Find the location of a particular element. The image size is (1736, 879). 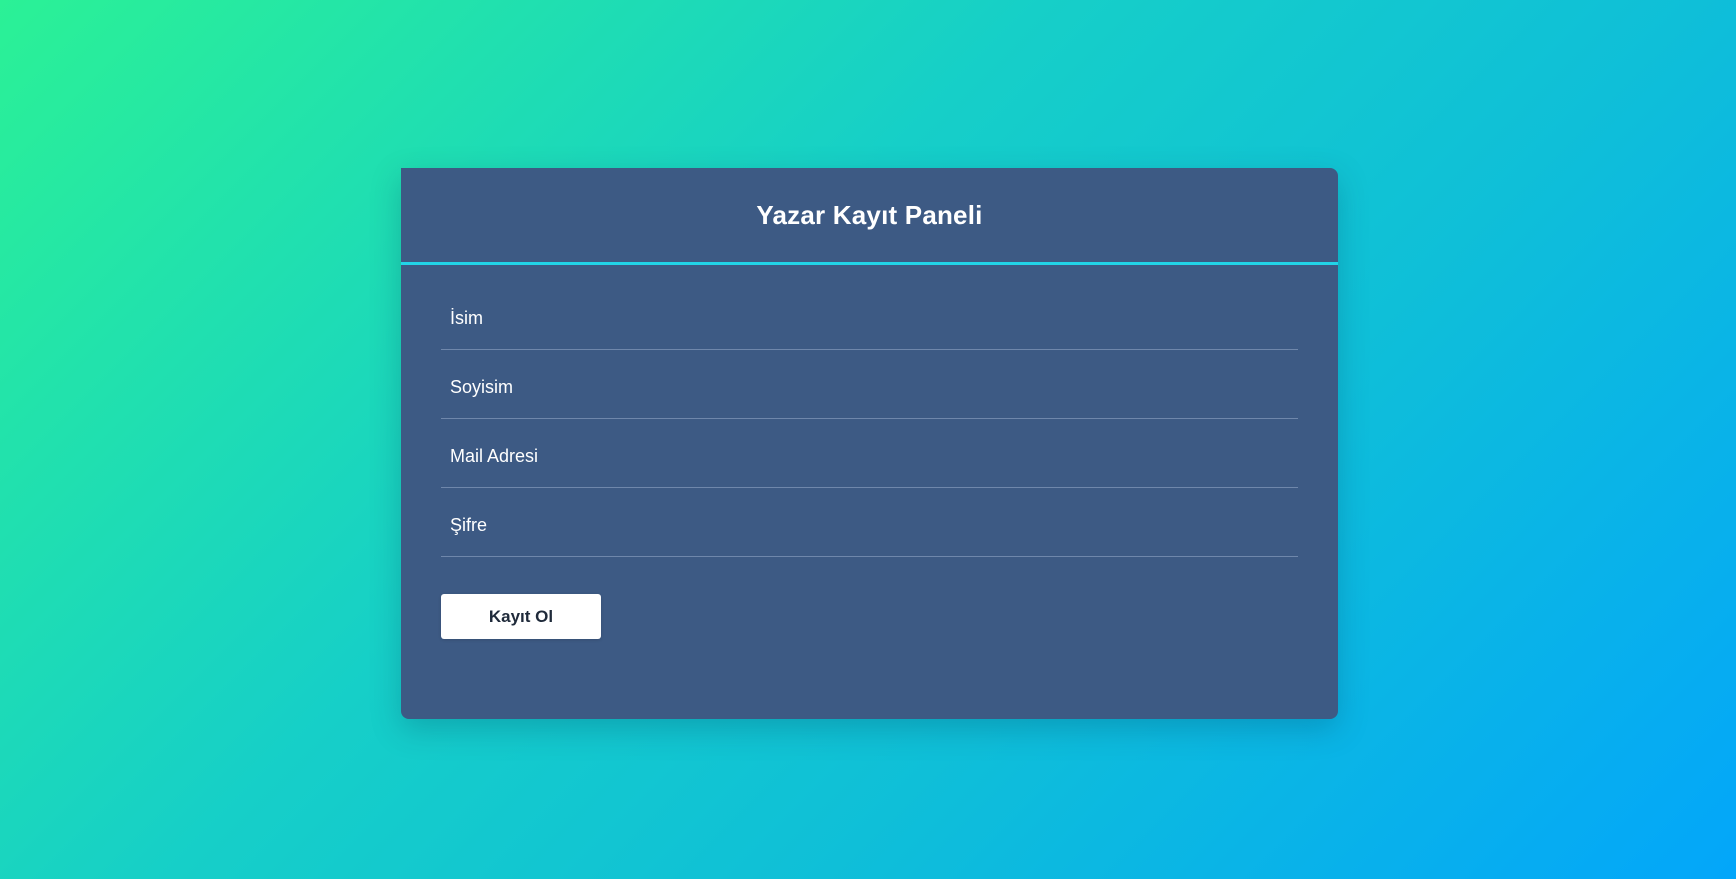

panel-header: Yazar Kayıt Paneli is located at coordinates (869, 216).